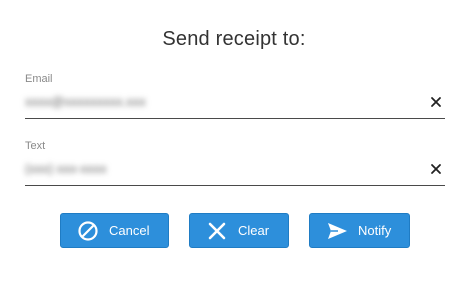 Image resolution: width=468 pixels, height=285 pixels. I want to click on text-label: Text, so click(35, 146).